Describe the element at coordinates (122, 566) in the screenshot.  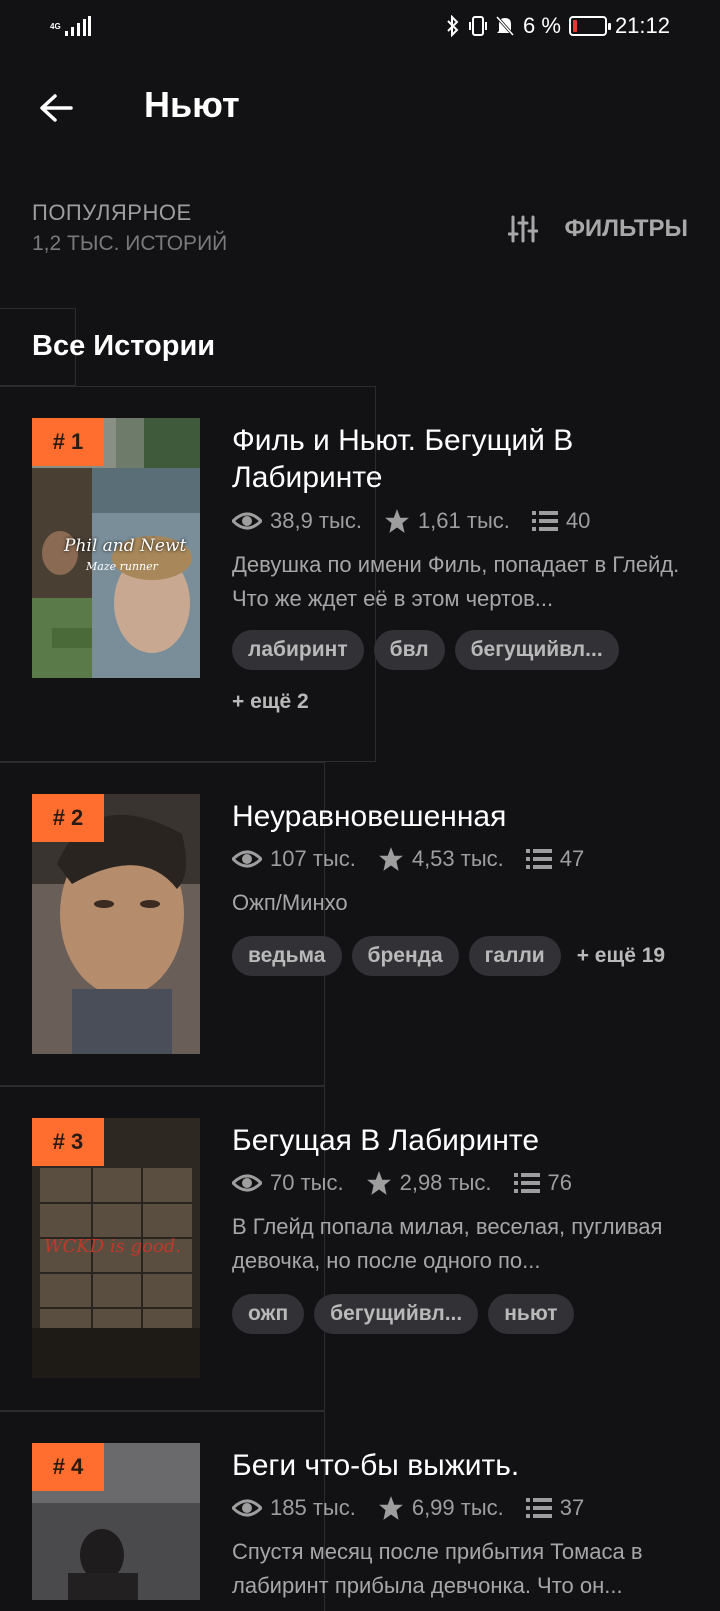
I see `cover-subtitle: Maze runner` at that location.